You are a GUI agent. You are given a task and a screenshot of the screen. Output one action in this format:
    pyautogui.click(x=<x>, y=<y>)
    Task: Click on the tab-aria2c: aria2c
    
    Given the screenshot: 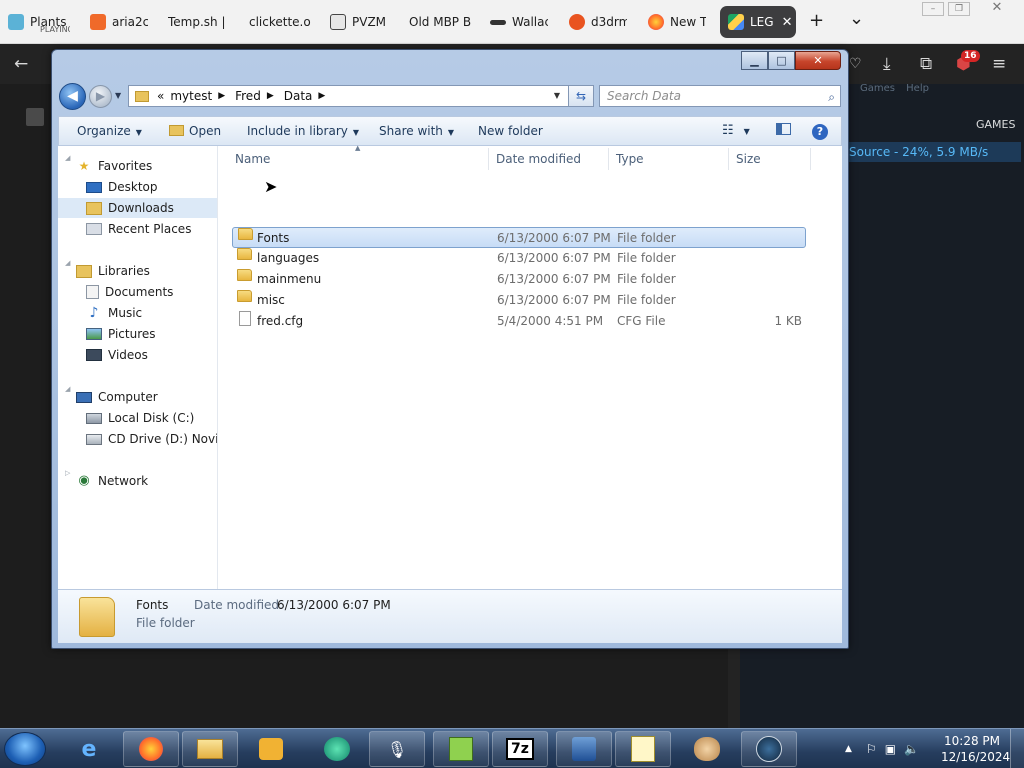 What is the action you would take?
    pyautogui.click(x=119, y=22)
    